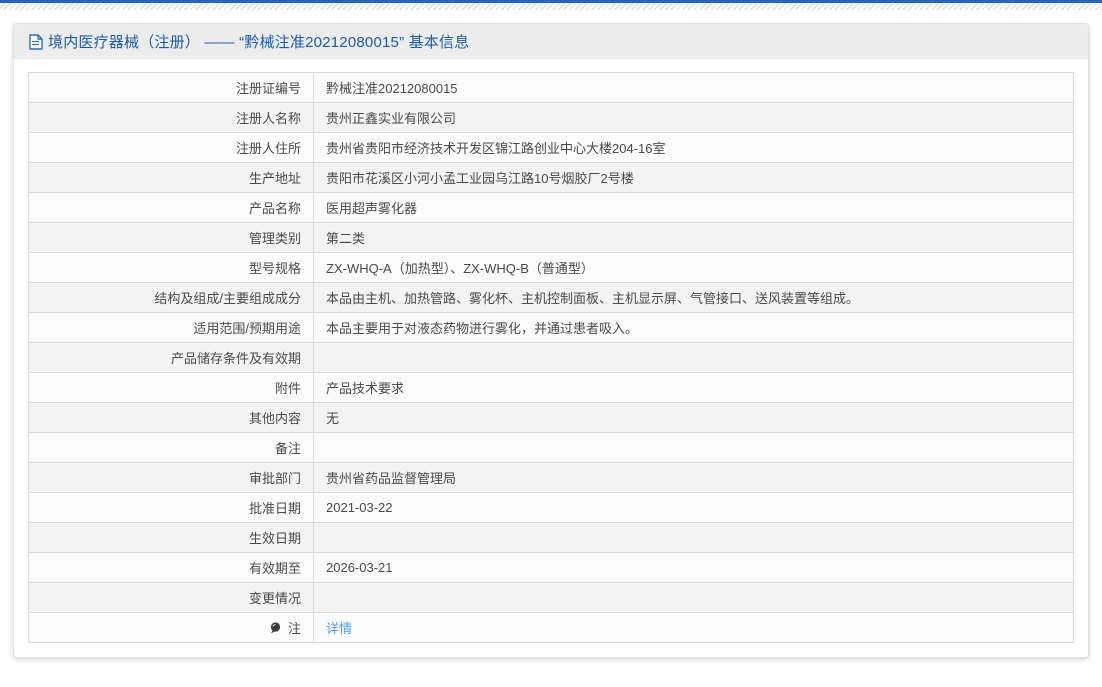 This screenshot has width=1102, height=687. What do you see at coordinates (274, 238) in the screenshot?
I see `row-label: 管理类别` at bounding box center [274, 238].